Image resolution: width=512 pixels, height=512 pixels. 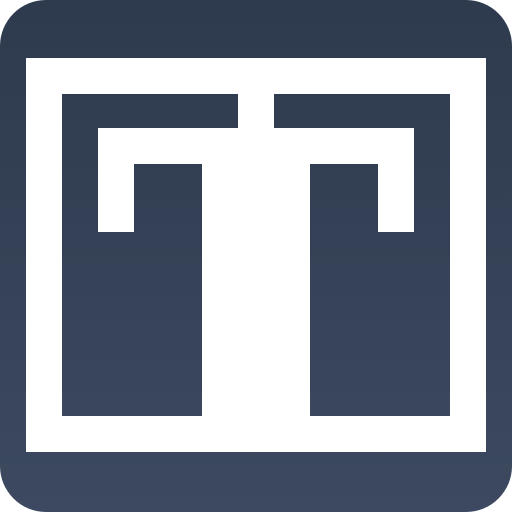 I want to click on center-divider, so click(x=256, y=255).